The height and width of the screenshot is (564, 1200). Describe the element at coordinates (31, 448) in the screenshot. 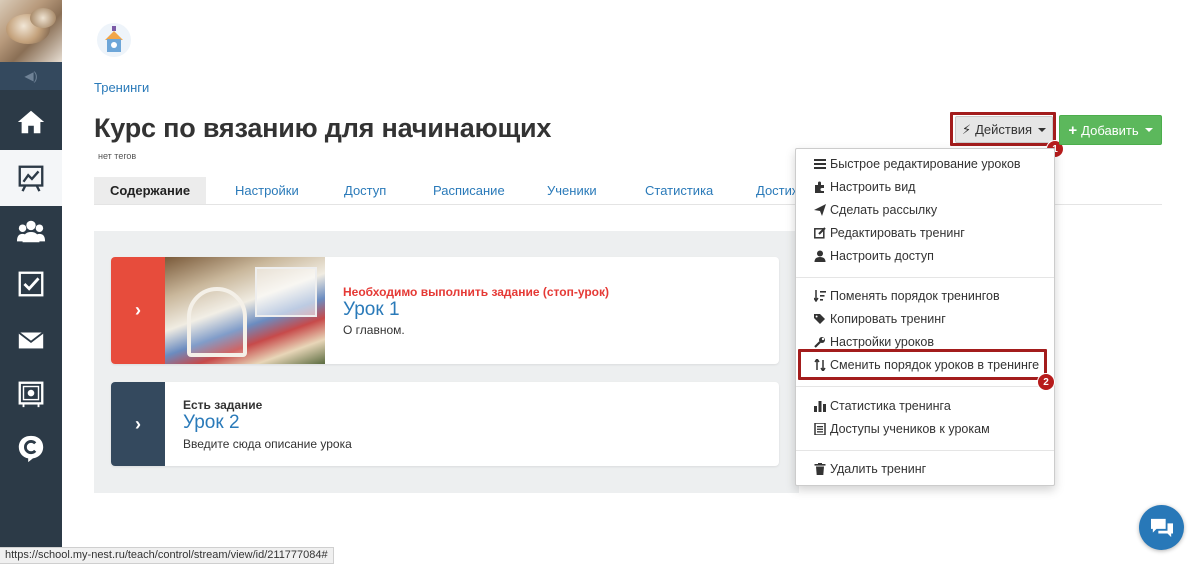

I see `getcourse-logo-icon` at that location.